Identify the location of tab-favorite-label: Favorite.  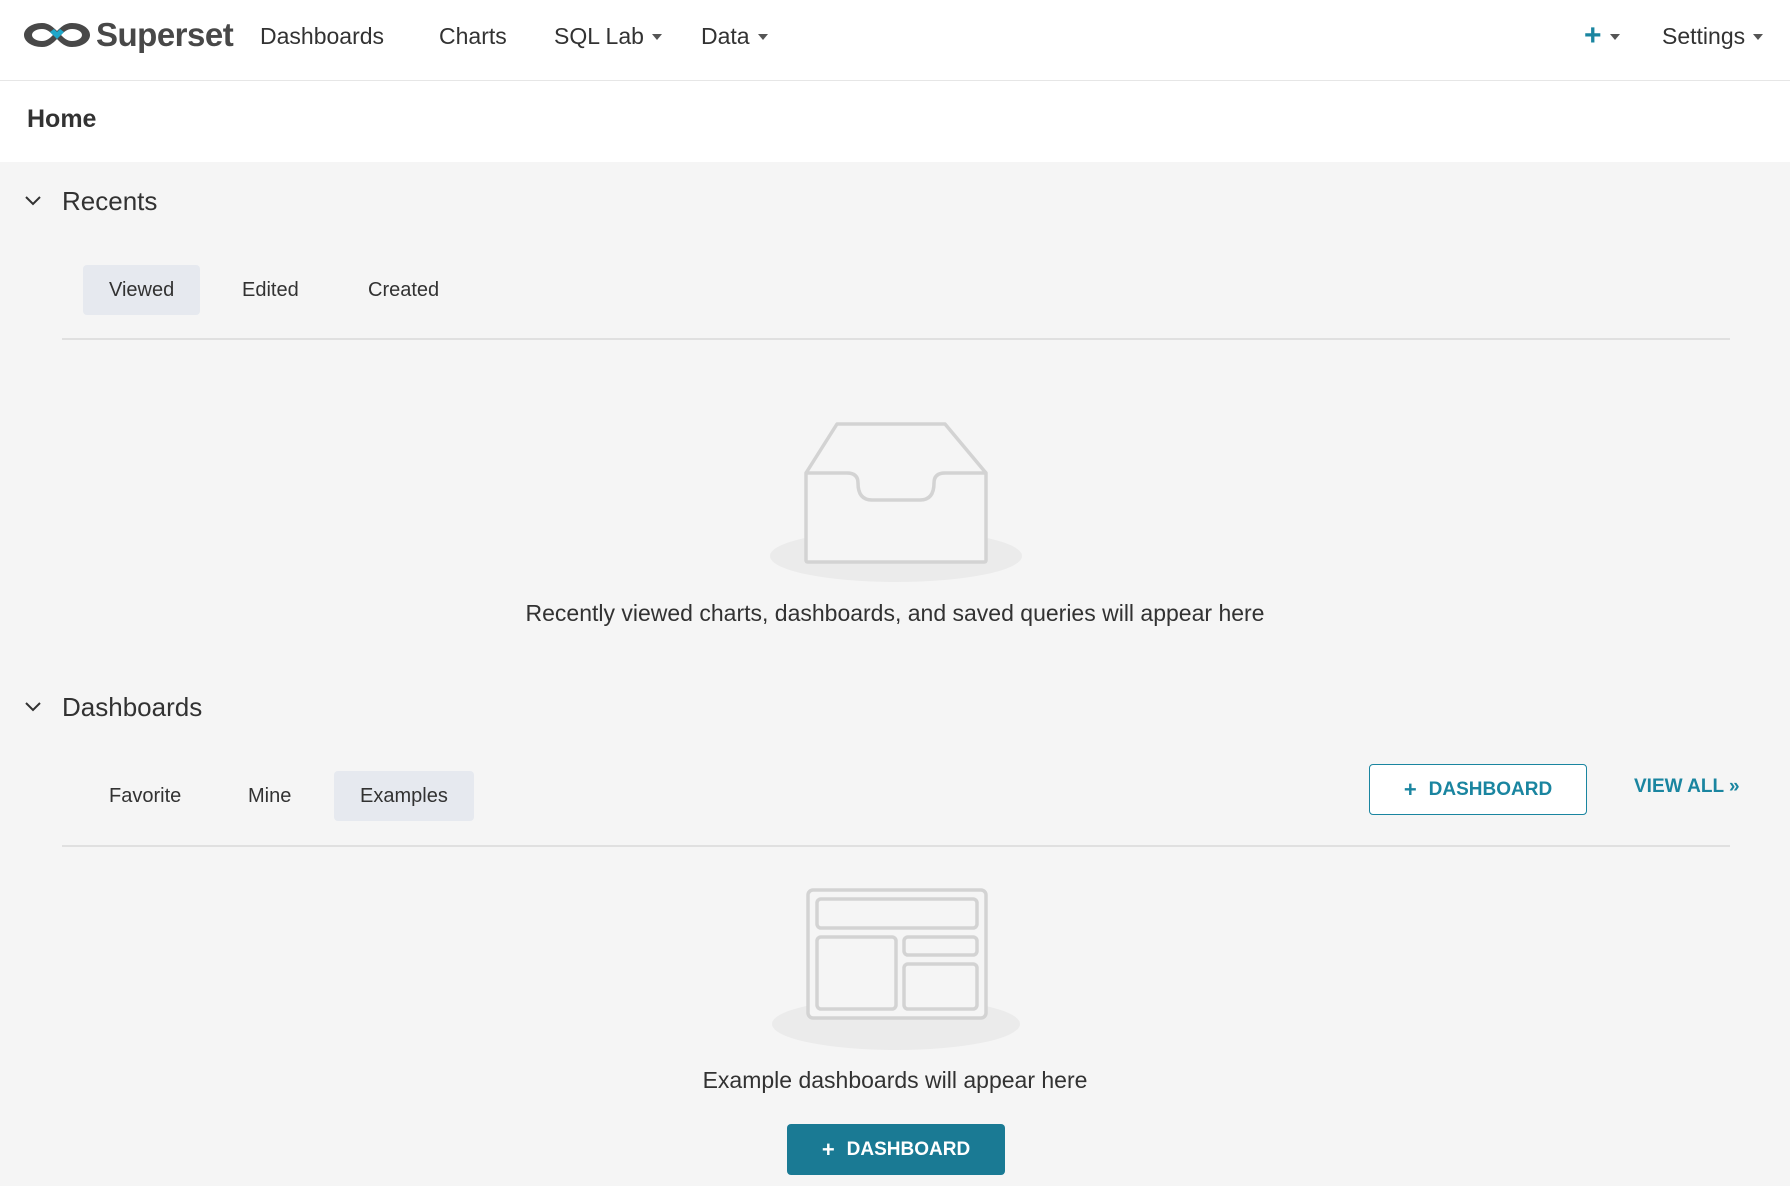
(145, 796).